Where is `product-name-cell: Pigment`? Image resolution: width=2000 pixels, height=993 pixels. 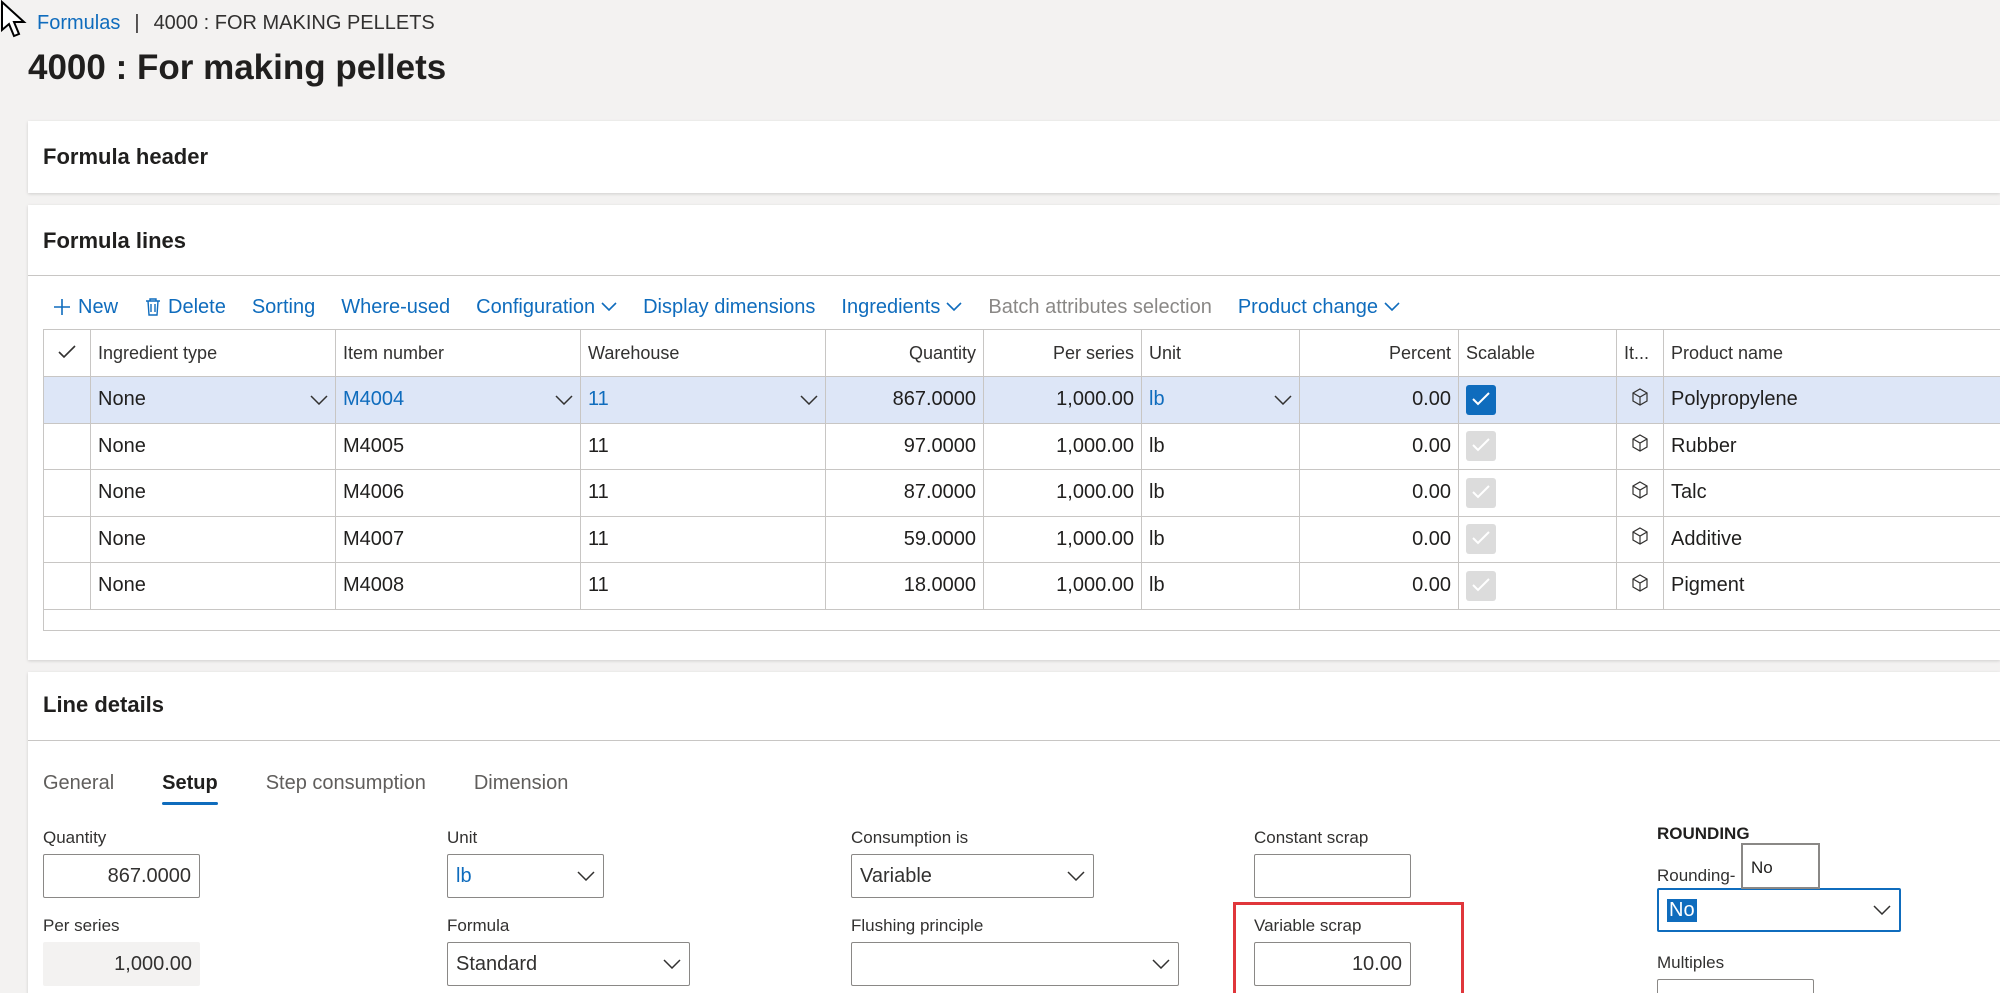 product-name-cell: Pigment is located at coordinates (1831, 586).